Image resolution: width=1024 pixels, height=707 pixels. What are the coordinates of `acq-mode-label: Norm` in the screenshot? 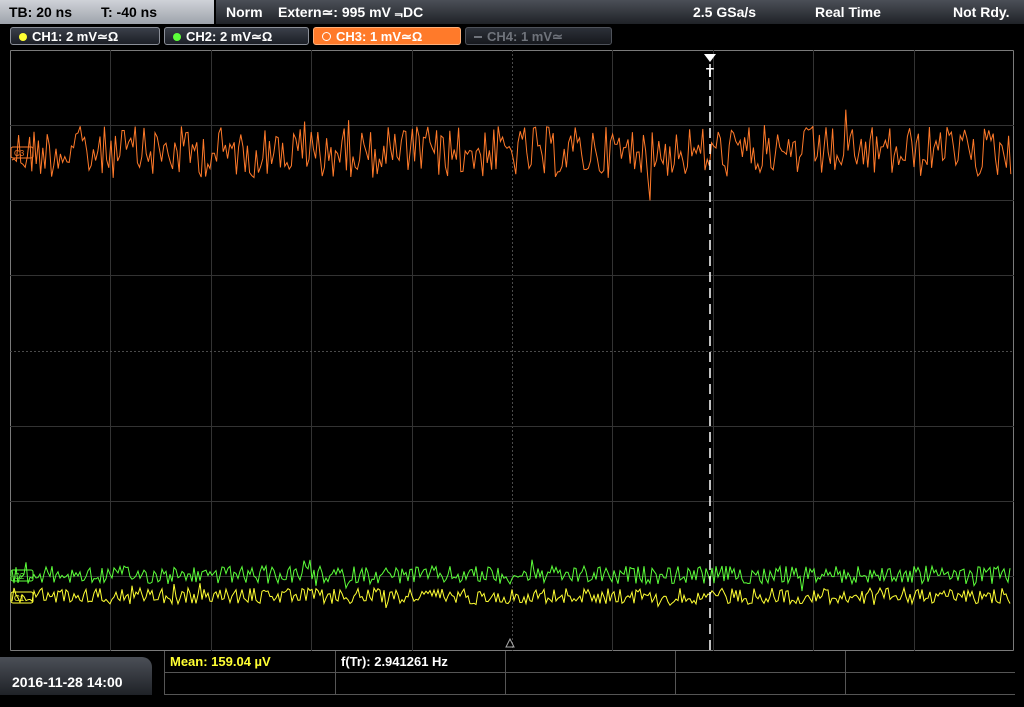 It's located at (244, 12).